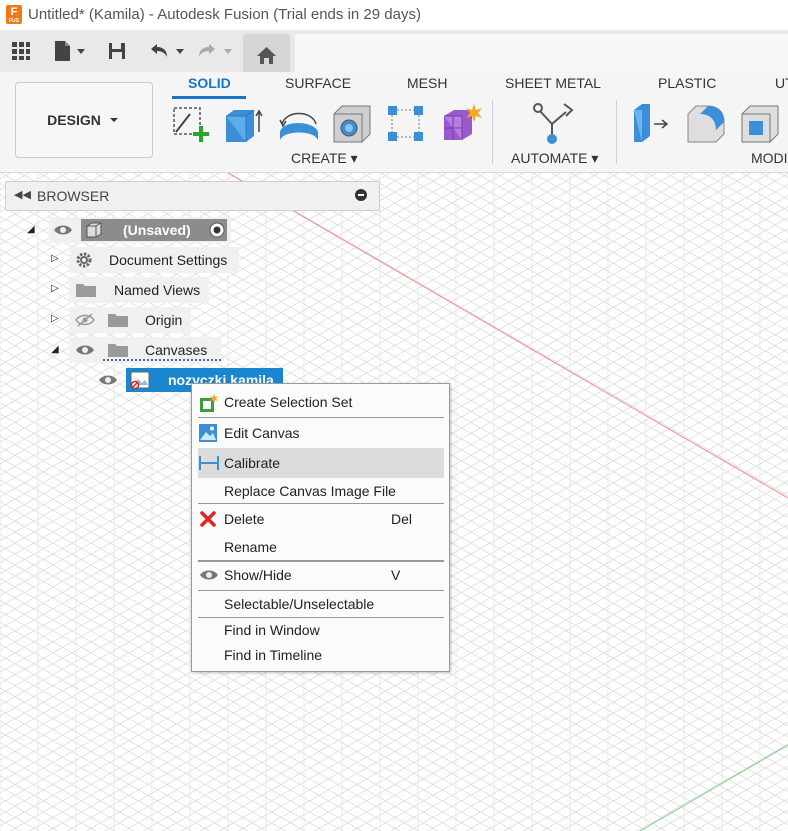  What do you see at coordinates (243, 123) in the screenshot?
I see `extrude-icon` at bounding box center [243, 123].